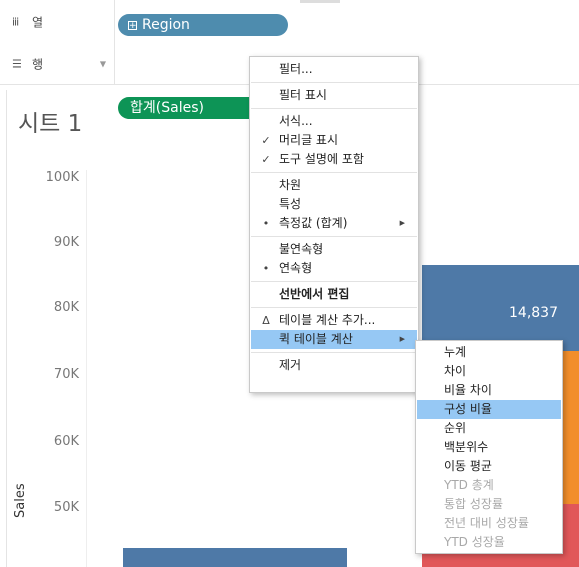 This screenshot has width=579, height=567. Describe the element at coordinates (489, 371) in the screenshot. I see `submenu-item: 차이` at that location.